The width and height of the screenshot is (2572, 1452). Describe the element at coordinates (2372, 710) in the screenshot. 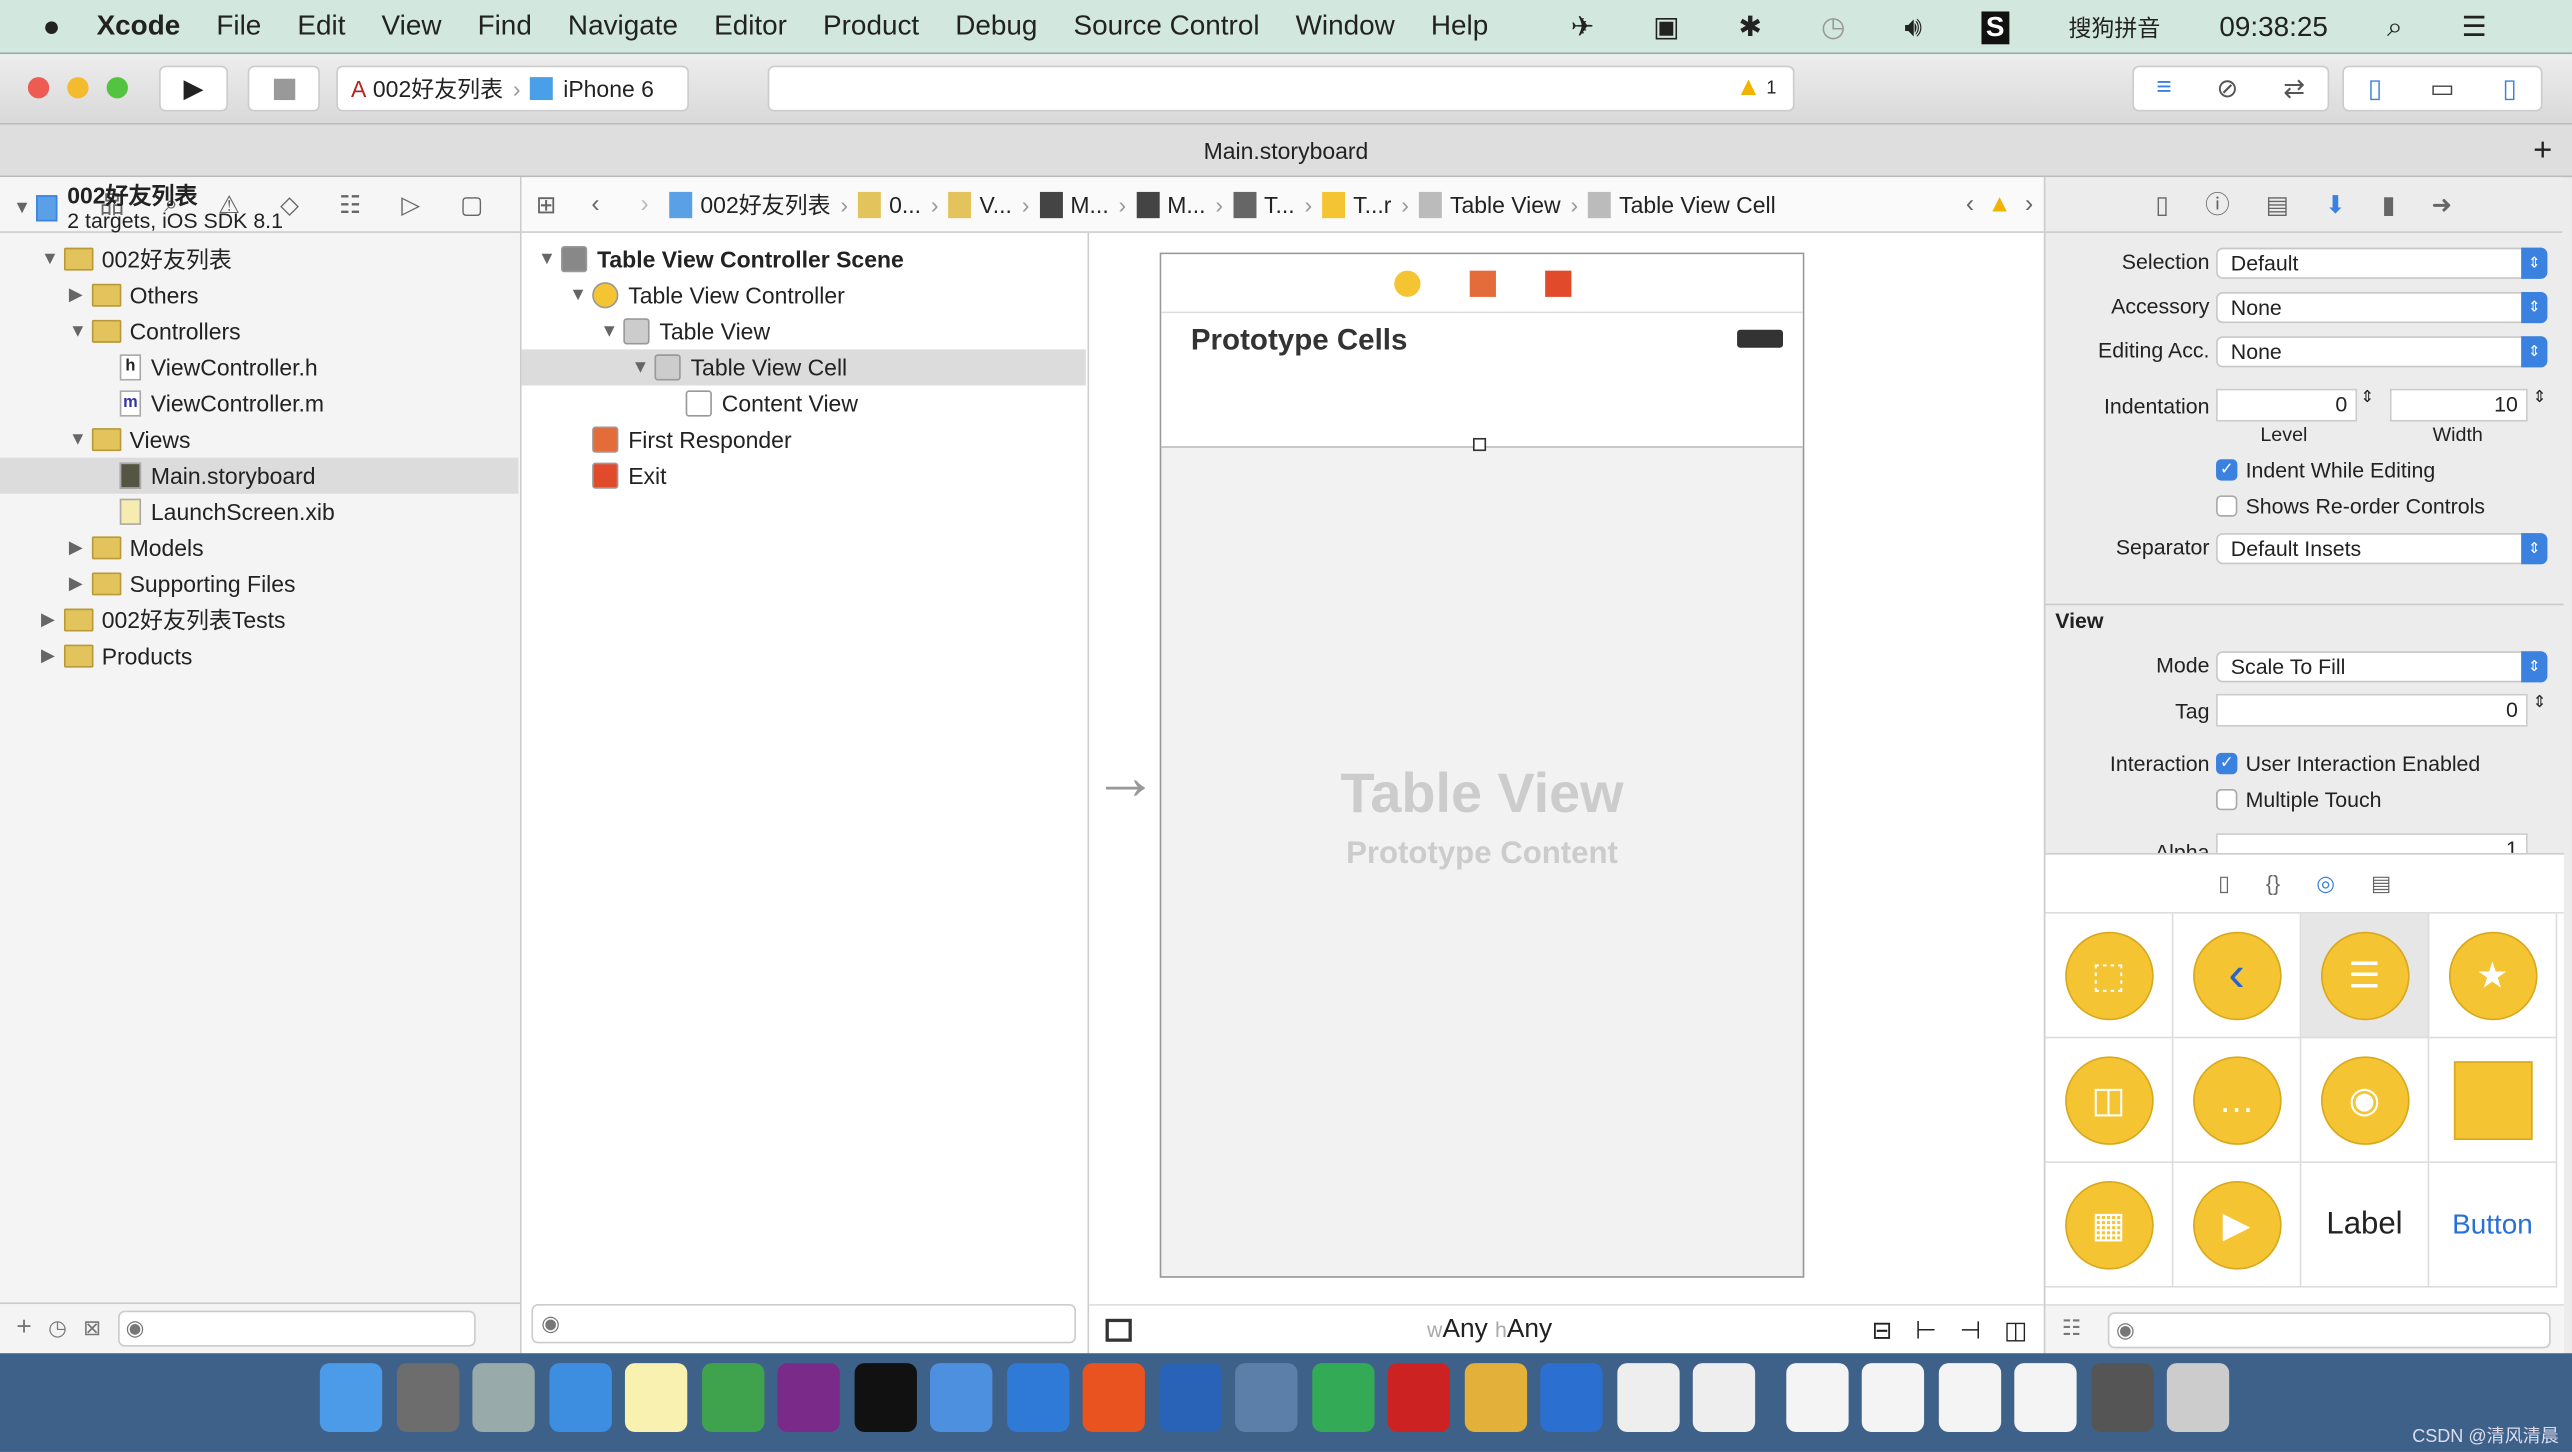

I see `tag-field: 0` at that location.